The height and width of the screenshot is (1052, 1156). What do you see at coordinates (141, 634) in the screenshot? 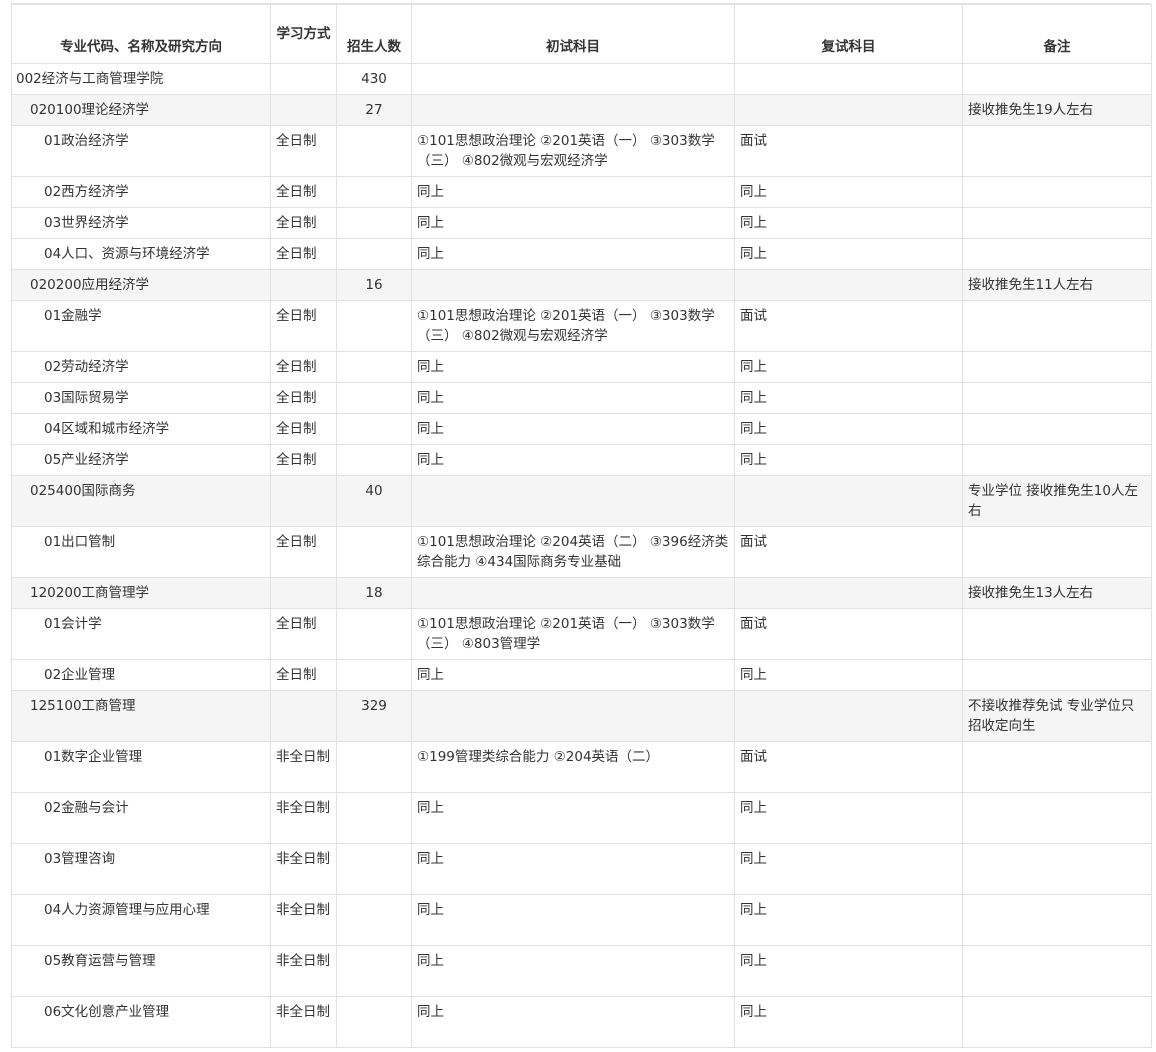
I see `major-cell: 01会计学` at bounding box center [141, 634].